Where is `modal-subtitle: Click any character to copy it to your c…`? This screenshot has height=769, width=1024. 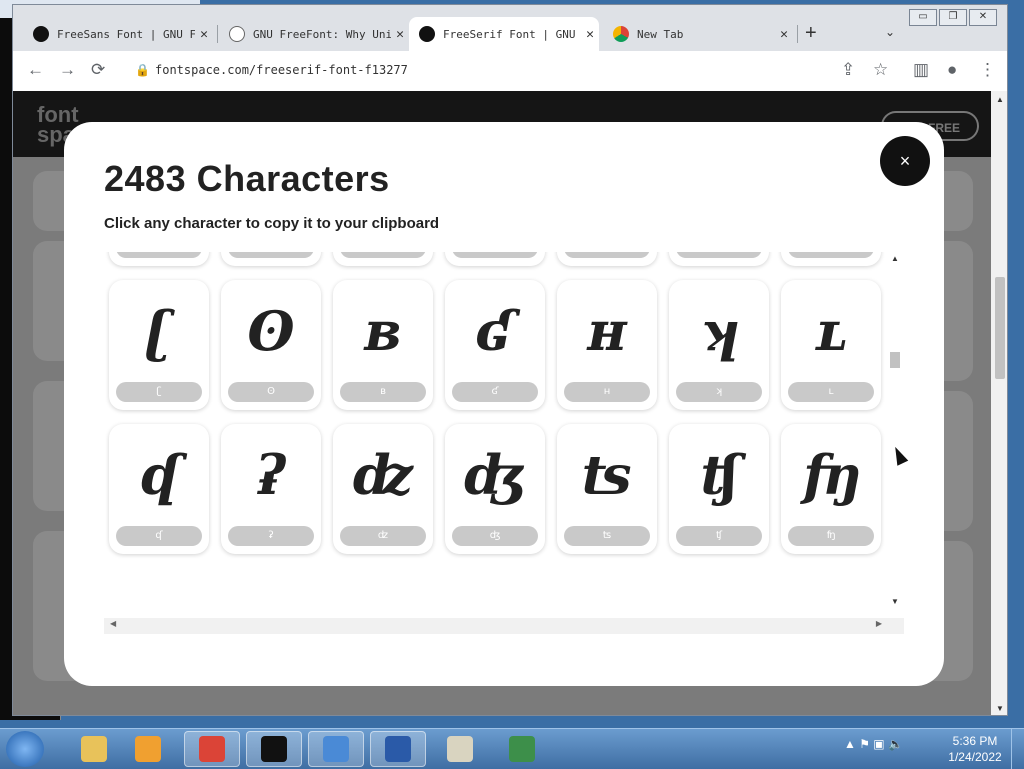 modal-subtitle: Click any character to copy it to your c… is located at coordinates (272, 223).